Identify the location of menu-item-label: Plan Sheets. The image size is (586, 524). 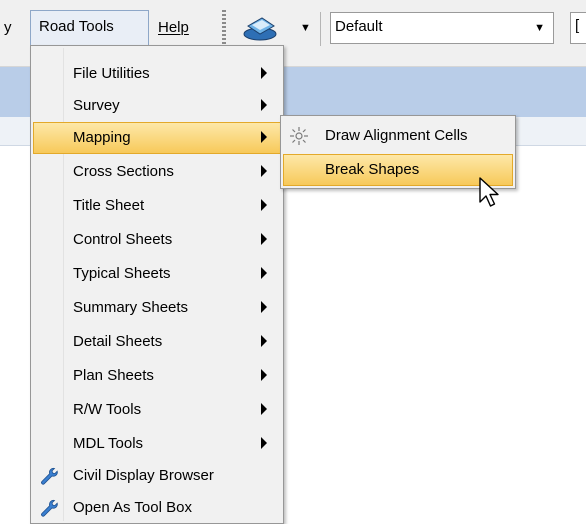
(113, 375).